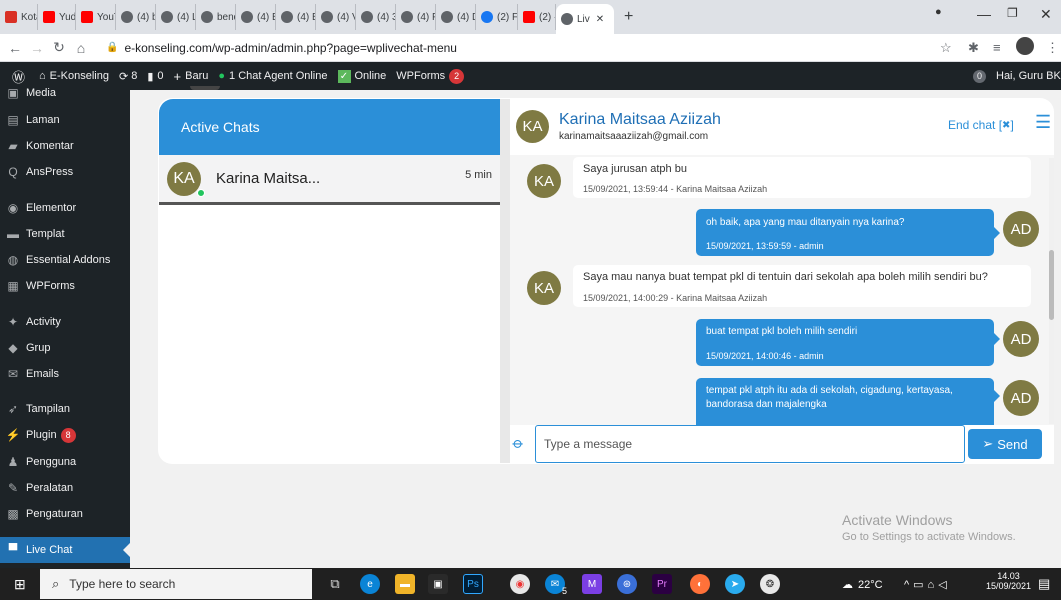 The width and height of the screenshot is (1061, 600). I want to click on refresh-icon: ⟳, so click(124, 76).